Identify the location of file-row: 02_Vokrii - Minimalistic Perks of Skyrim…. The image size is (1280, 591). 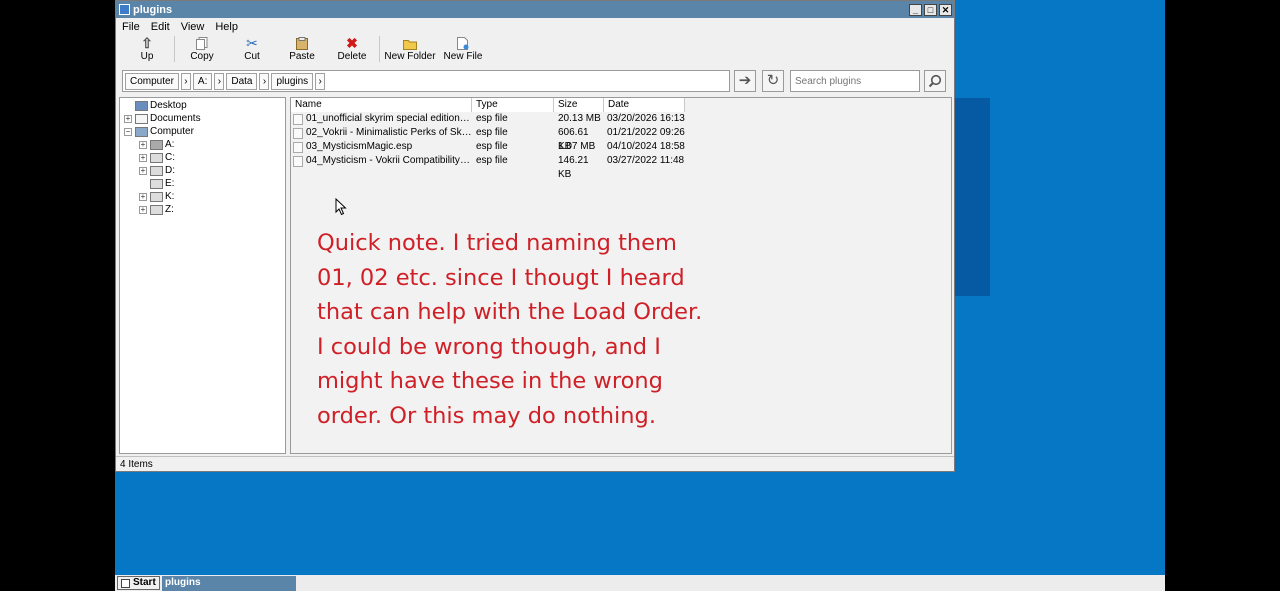
(488, 139).